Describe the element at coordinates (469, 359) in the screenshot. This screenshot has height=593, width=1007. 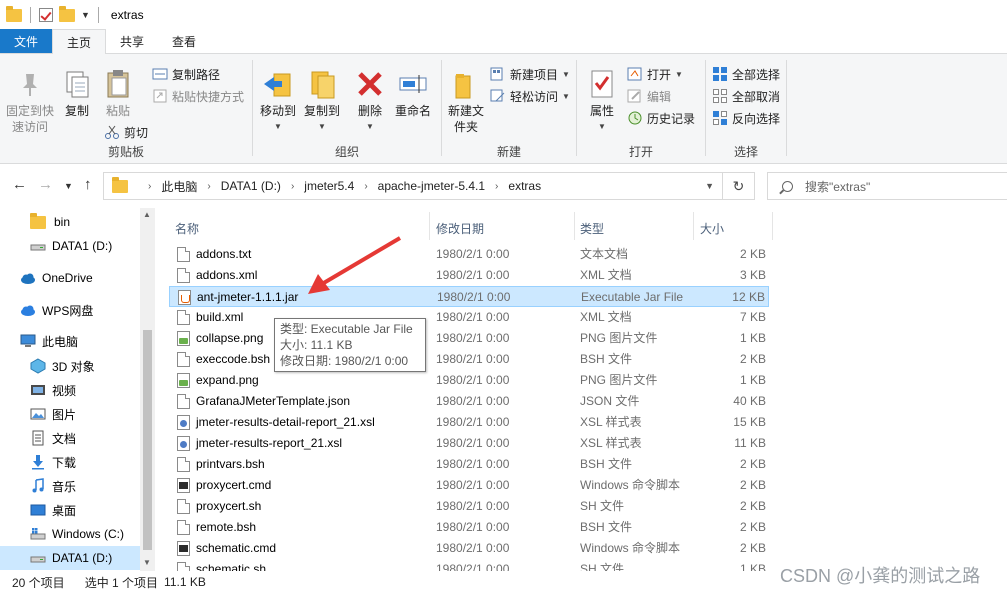
I see `file-row: execcode.bsh 1980/2/1 0:00 BSH 文件 2 KB` at that location.